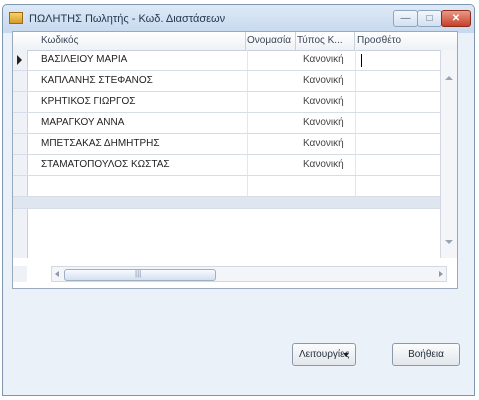 Image resolution: width=479 pixels, height=400 pixels. Describe the element at coordinates (269, 40) in the screenshot. I see `column-header-name: Ονομασία` at that location.